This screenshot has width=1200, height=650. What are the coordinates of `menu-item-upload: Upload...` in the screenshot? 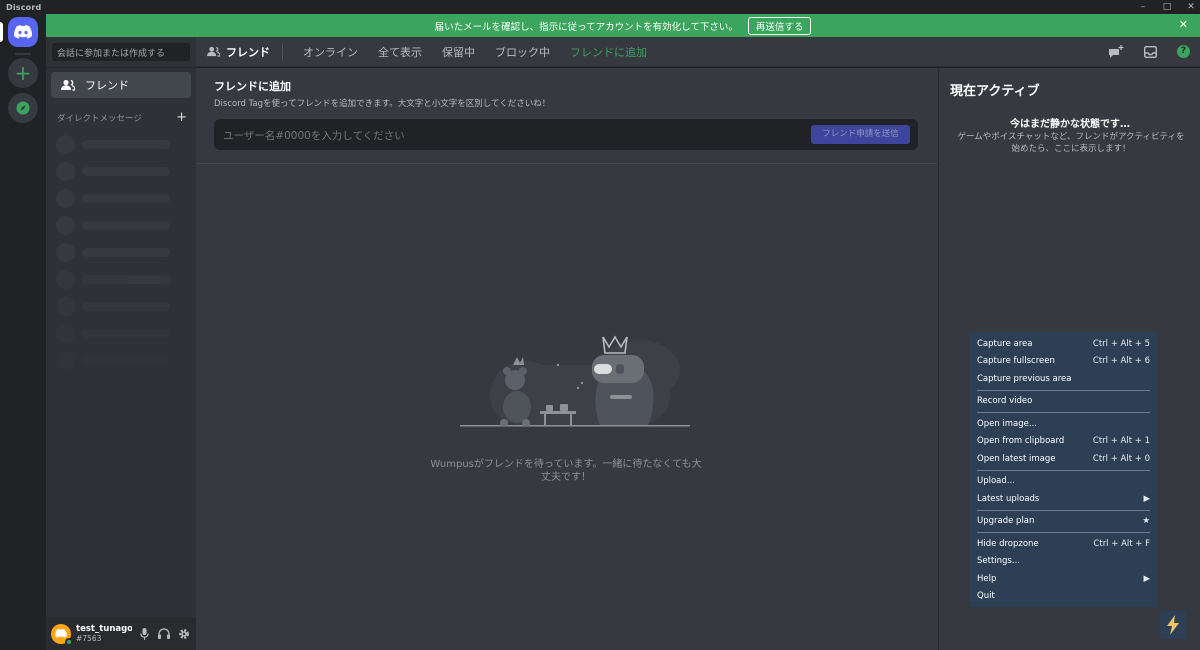 It's located at (1063, 482).